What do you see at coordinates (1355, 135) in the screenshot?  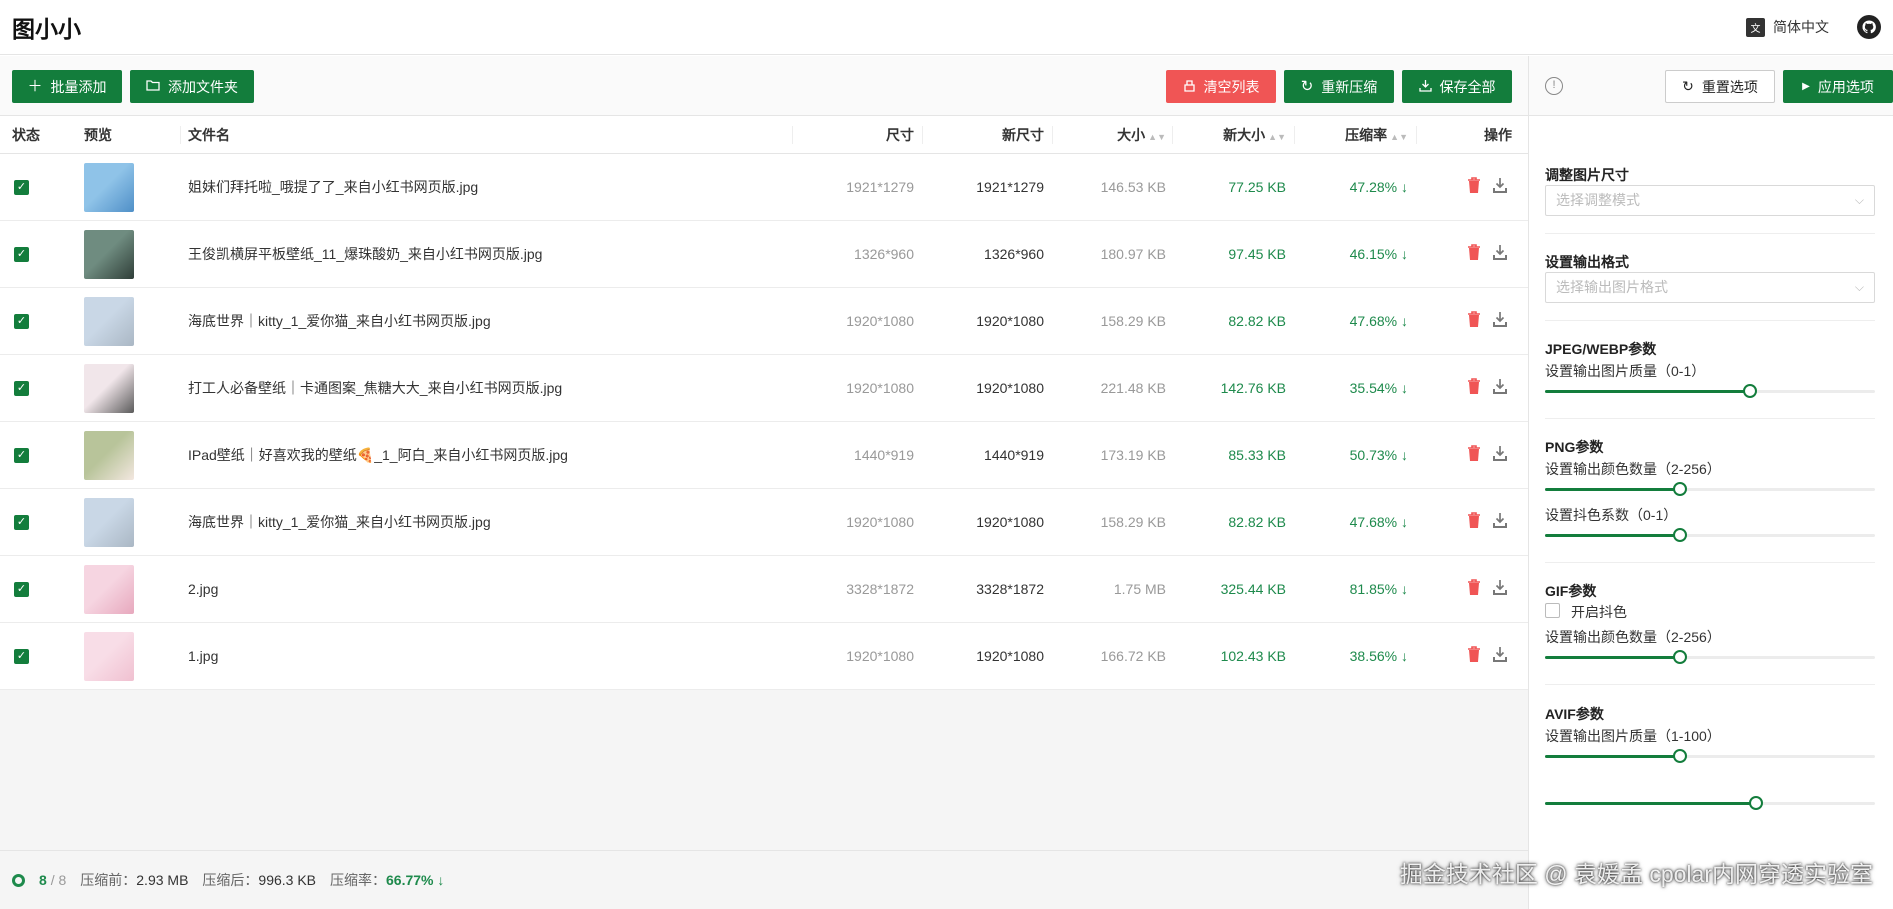 I see `header-ratio-sort: 压缩率 ▲▼` at bounding box center [1355, 135].